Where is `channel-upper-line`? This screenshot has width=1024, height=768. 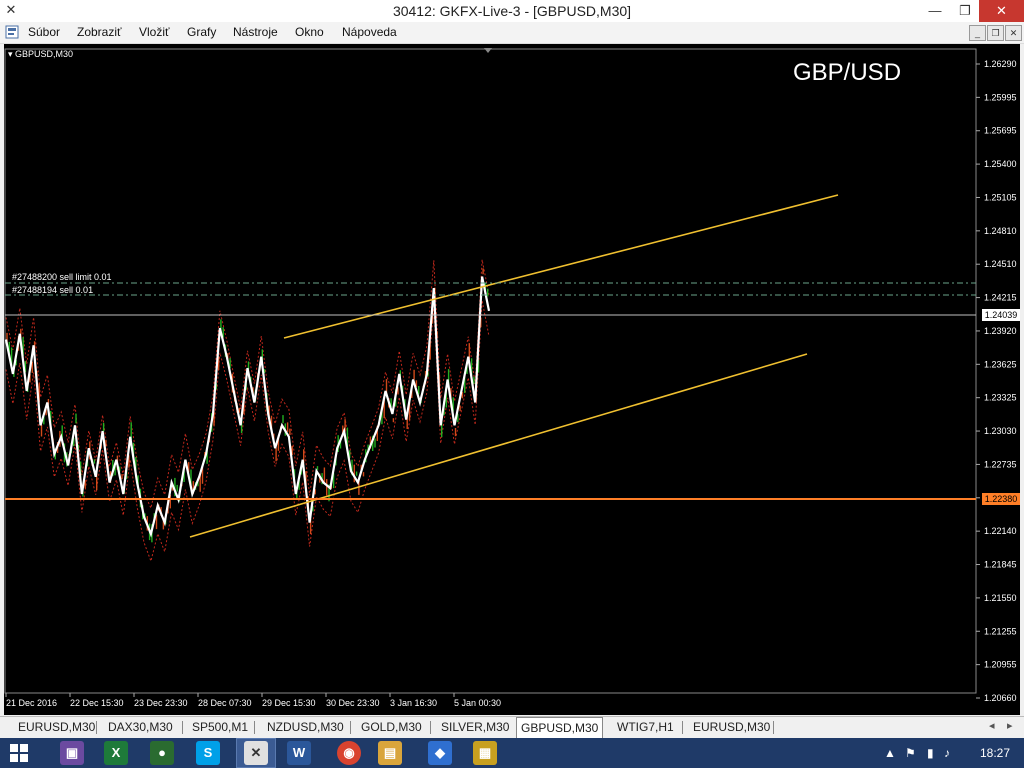
channel-upper-line is located at coordinates (561, 266).